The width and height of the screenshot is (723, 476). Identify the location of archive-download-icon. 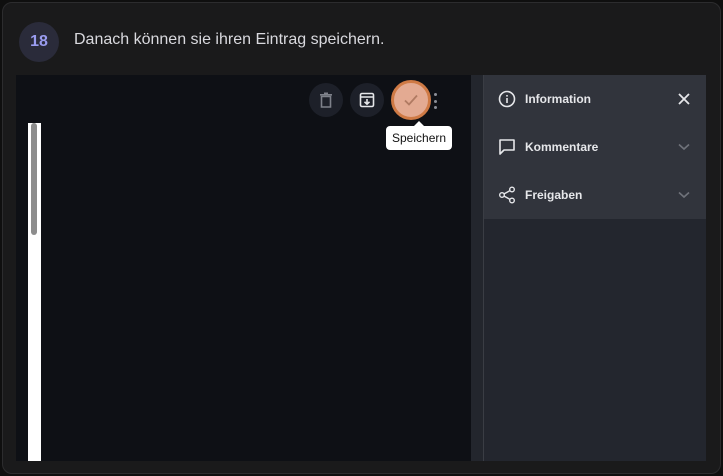
(367, 100).